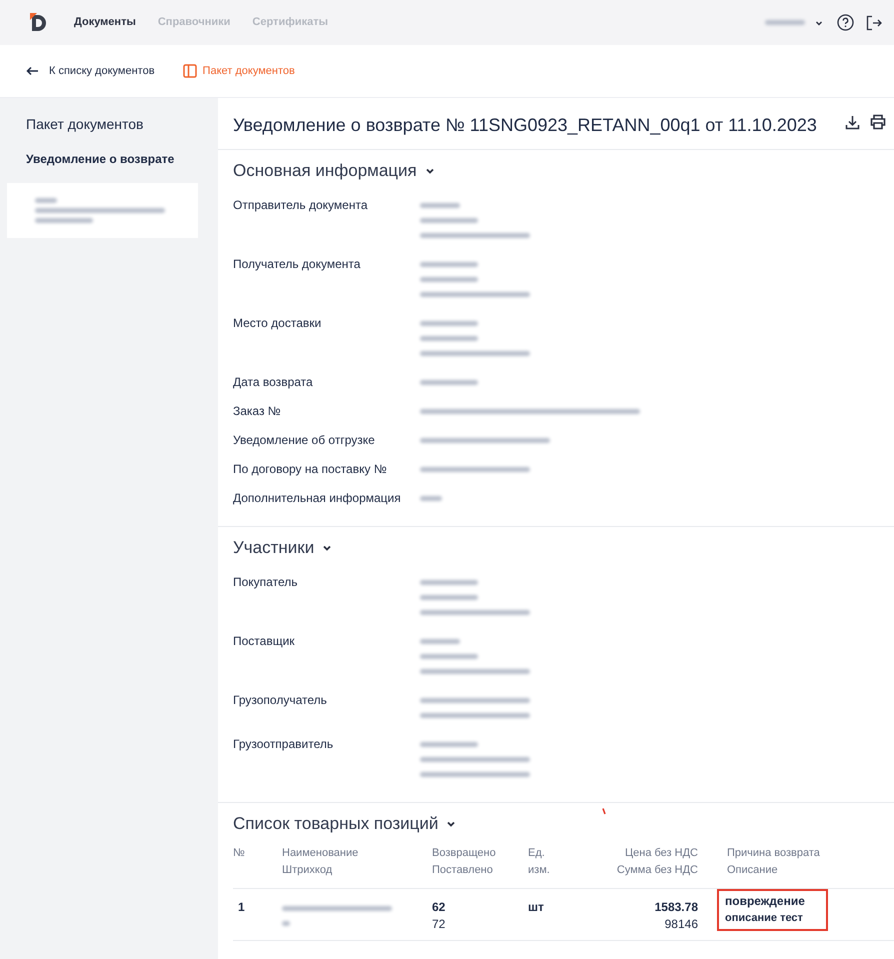 This screenshot has height=959, width=894. I want to click on annotation-mark, so click(604, 811).